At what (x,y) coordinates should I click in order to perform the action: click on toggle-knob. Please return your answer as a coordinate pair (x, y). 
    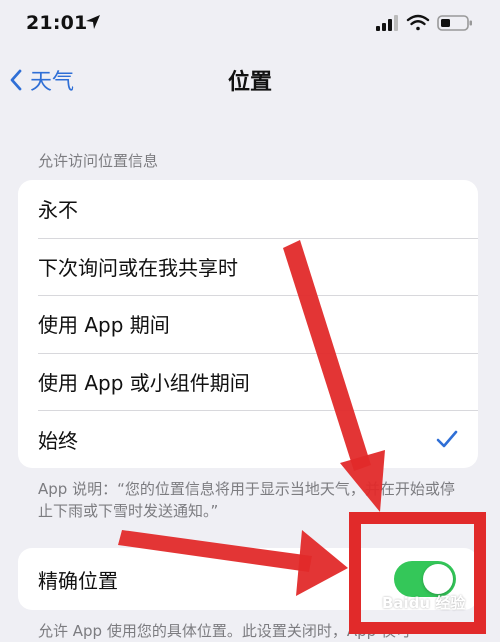
    Looking at the image, I should click on (438, 579).